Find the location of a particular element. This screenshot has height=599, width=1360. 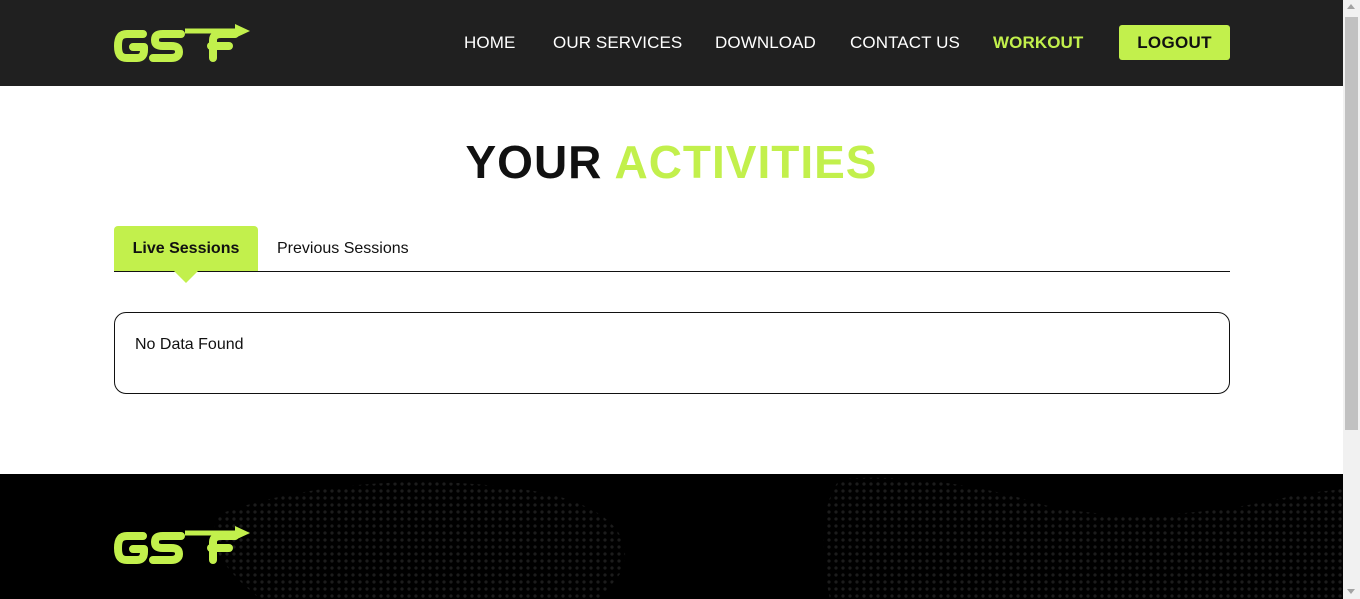

page-title-part2: ACTIVITIES is located at coordinates (746, 162).